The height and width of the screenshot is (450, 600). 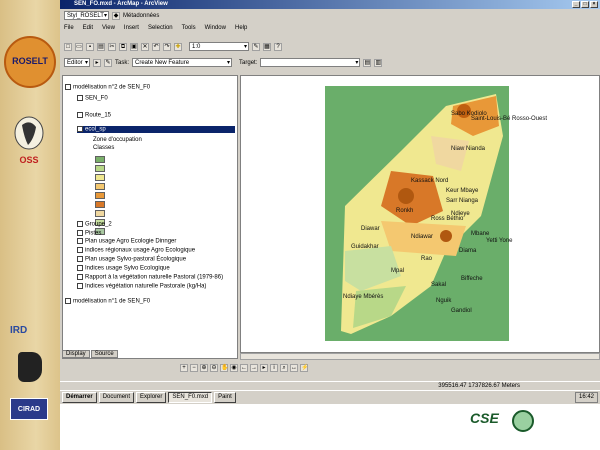 What do you see at coordinates (141, 16) in the screenshot?
I see `metadata-label: Métadonnées` at bounding box center [141, 16].